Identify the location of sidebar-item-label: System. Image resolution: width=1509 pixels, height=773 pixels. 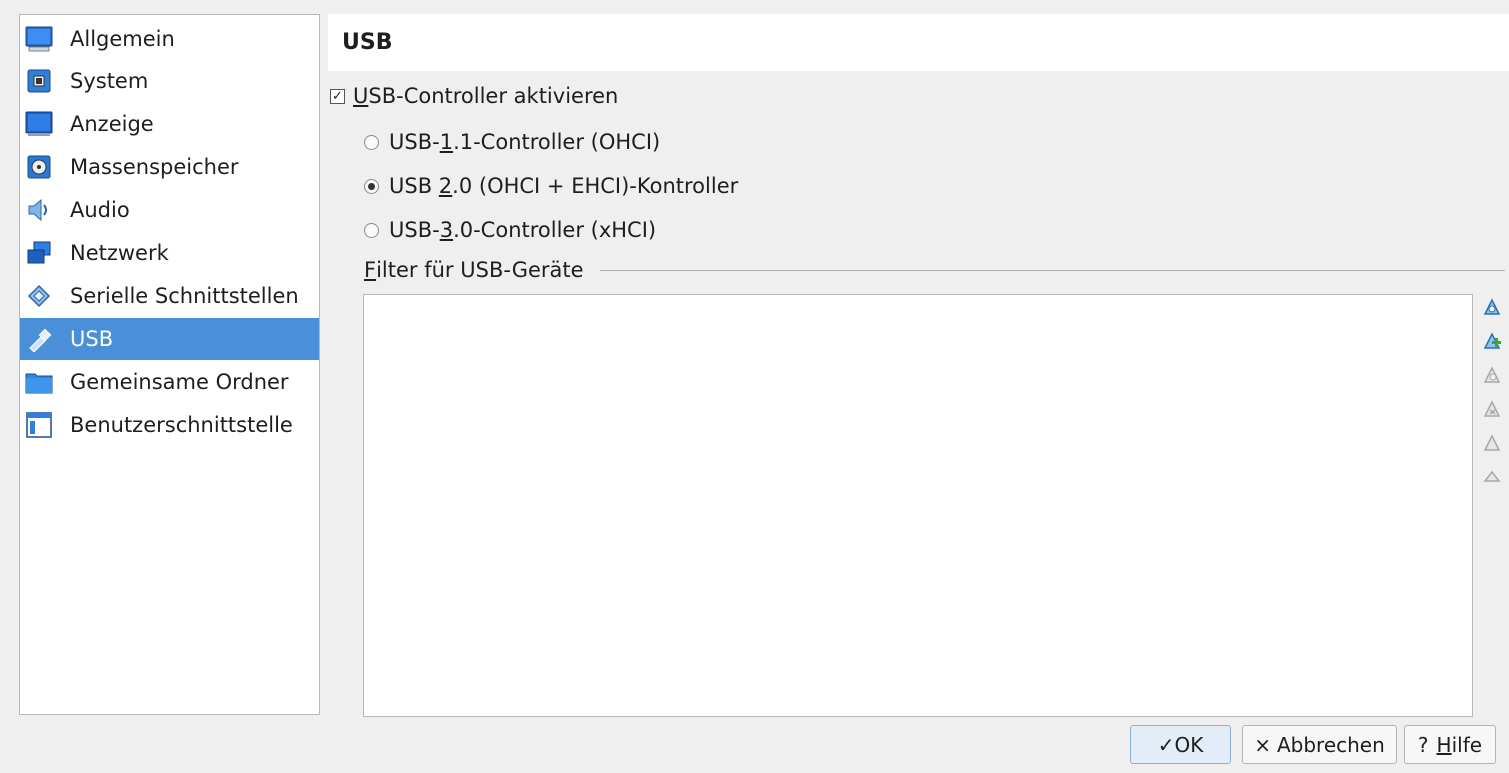
(109, 81).